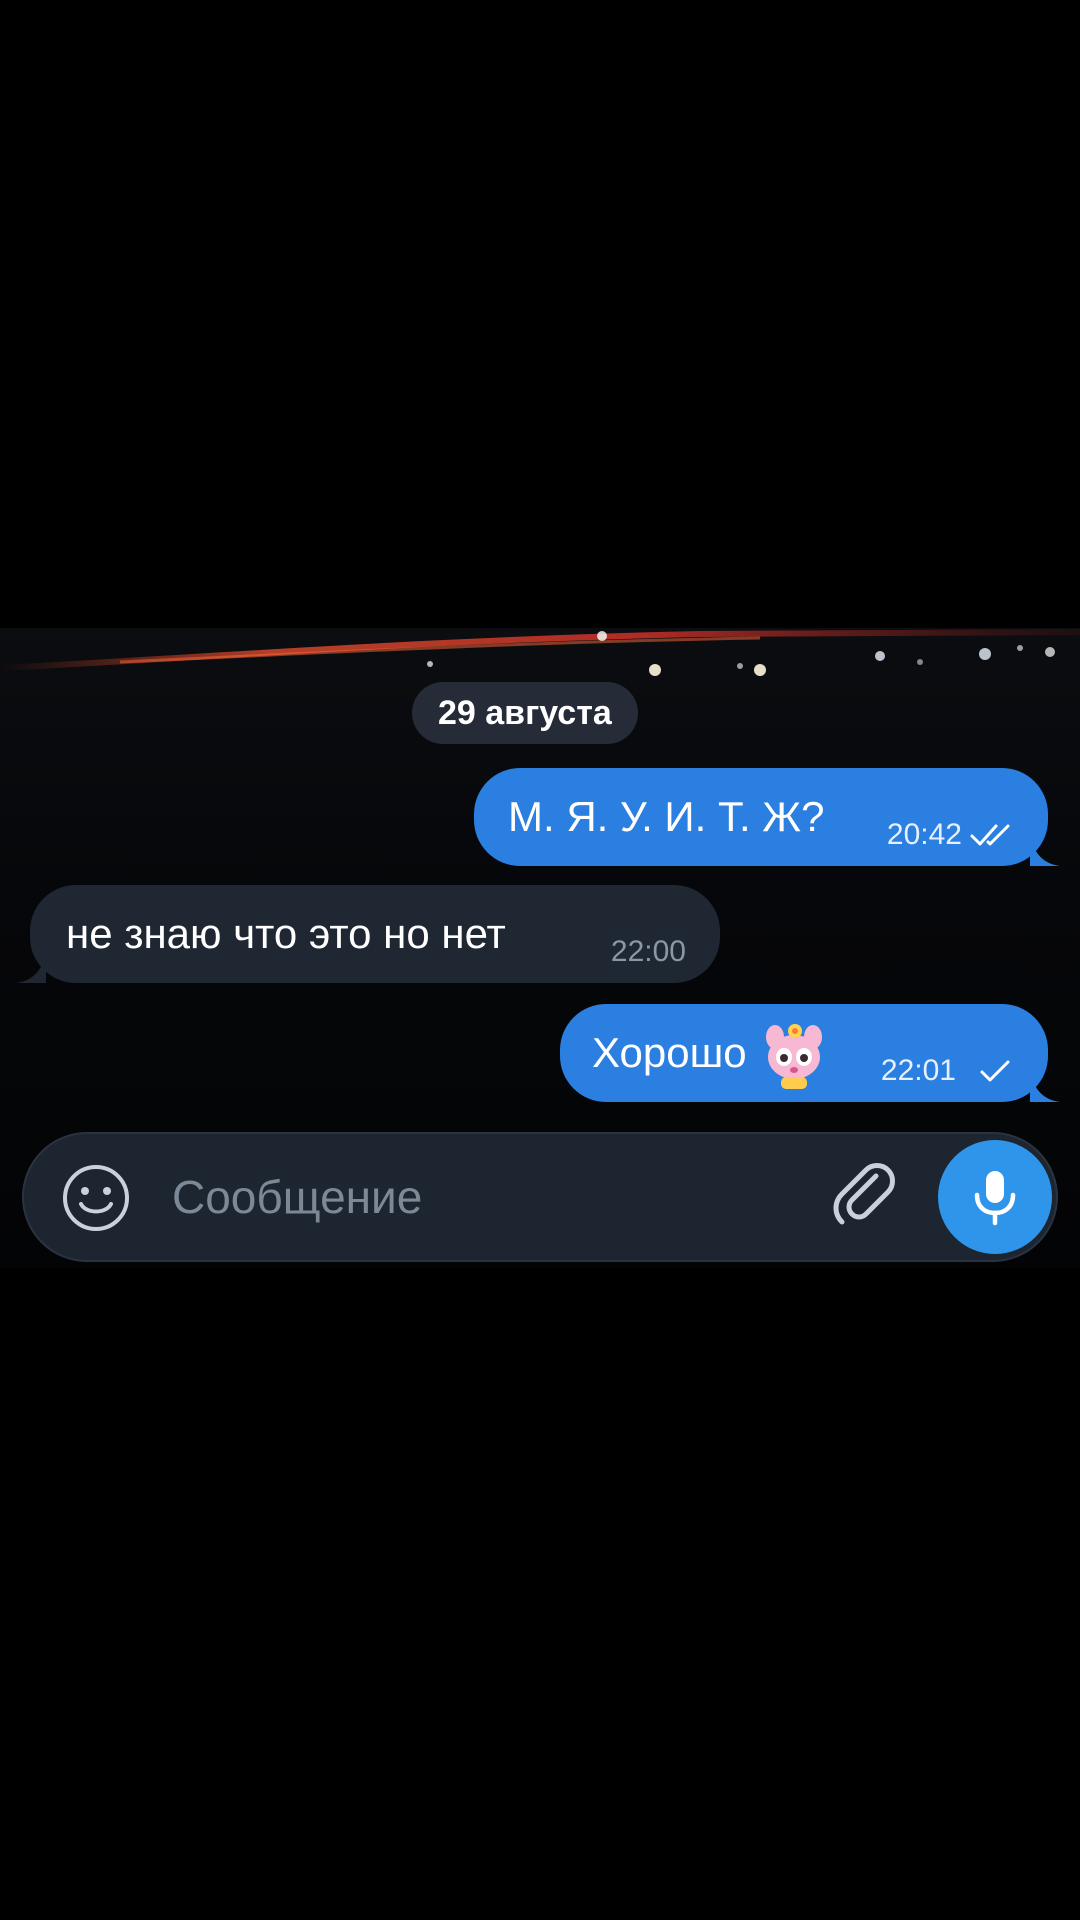 This screenshot has width=1080, height=1920. I want to click on pink-bunny-sticker-icon, so click(793, 1056).